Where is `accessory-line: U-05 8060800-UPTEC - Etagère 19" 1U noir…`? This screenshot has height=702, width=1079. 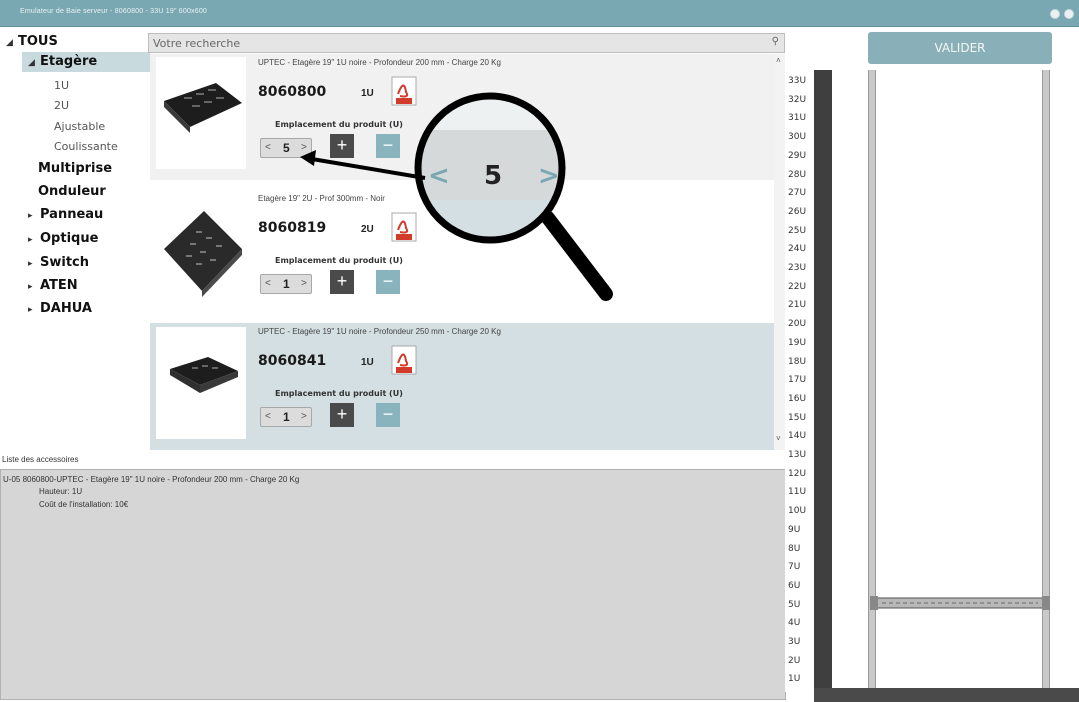 accessory-line: U-05 8060800-UPTEC - Etagère 19" 1U noir… is located at coordinates (151, 479).